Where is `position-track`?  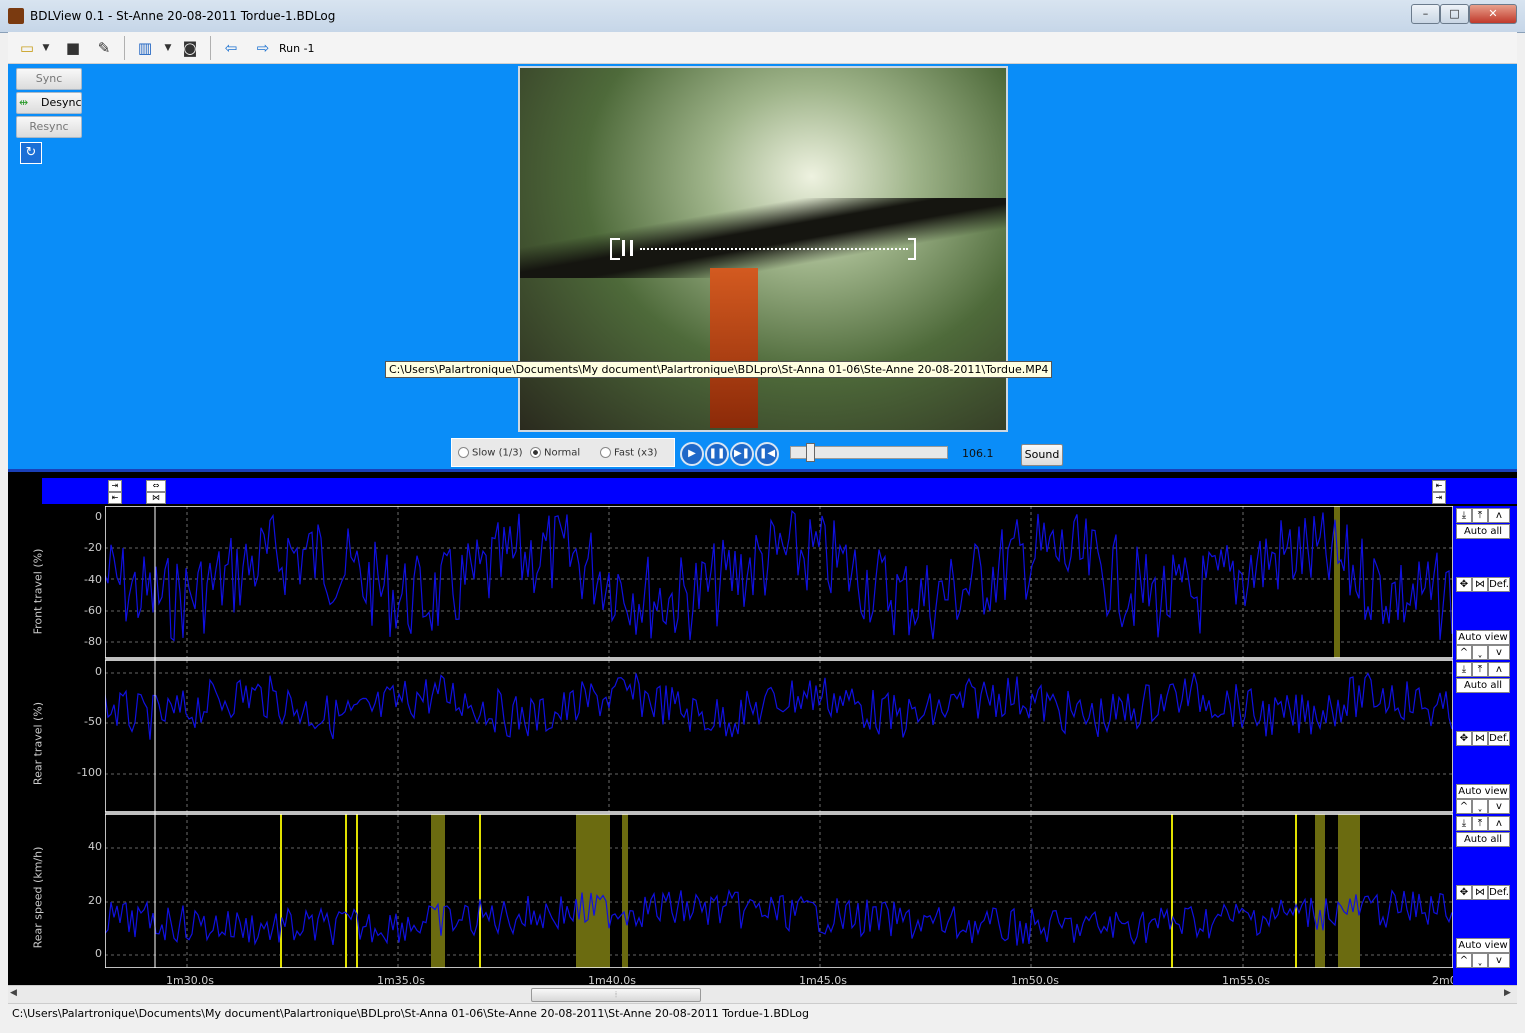
position-track is located at coordinates (774, 253).